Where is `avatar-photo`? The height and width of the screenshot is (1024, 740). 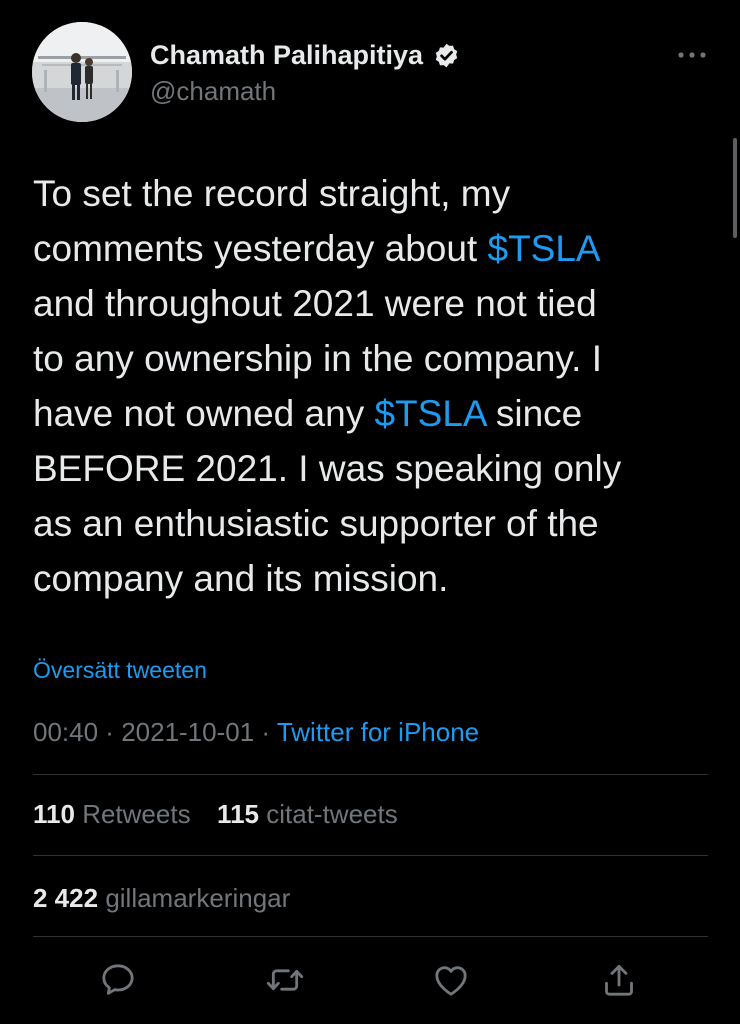
avatar-photo is located at coordinates (82, 72).